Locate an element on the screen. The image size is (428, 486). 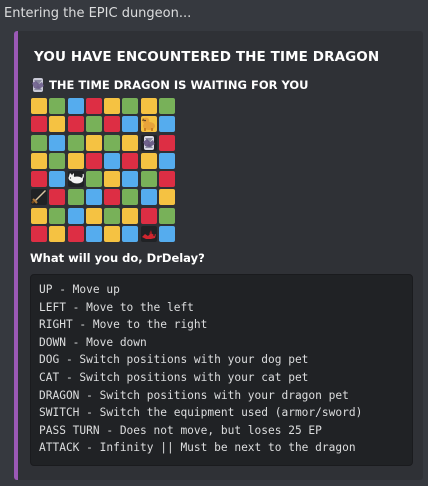
command-line: CAT - Switch positions with your cat pet is located at coordinates (174, 377).